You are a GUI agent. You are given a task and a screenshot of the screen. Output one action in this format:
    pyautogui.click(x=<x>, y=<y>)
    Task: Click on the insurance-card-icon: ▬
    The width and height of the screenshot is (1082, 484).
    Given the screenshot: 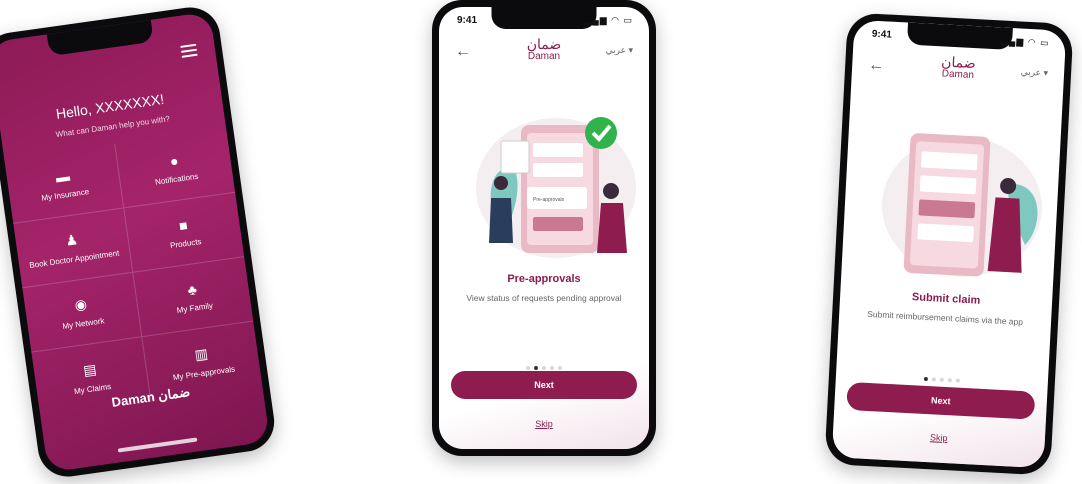 What is the action you would take?
    pyautogui.click(x=62, y=176)
    